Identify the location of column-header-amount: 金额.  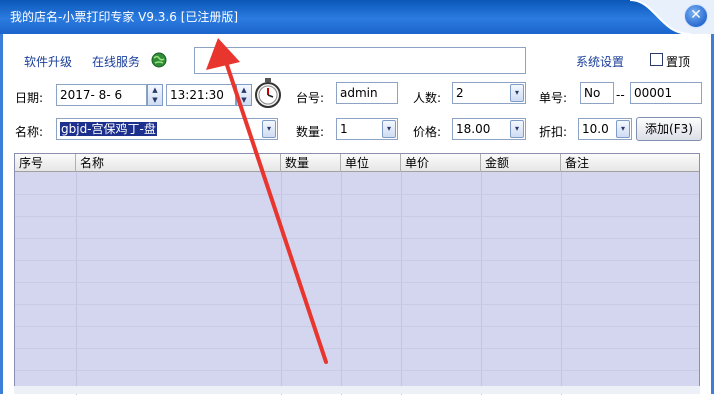
(521, 163).